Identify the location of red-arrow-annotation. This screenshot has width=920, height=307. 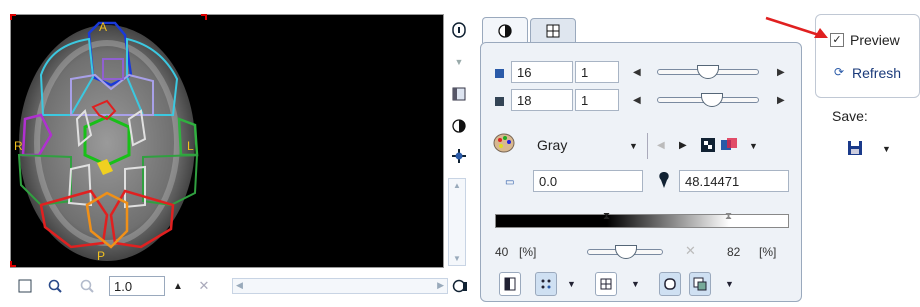
(796, 27).